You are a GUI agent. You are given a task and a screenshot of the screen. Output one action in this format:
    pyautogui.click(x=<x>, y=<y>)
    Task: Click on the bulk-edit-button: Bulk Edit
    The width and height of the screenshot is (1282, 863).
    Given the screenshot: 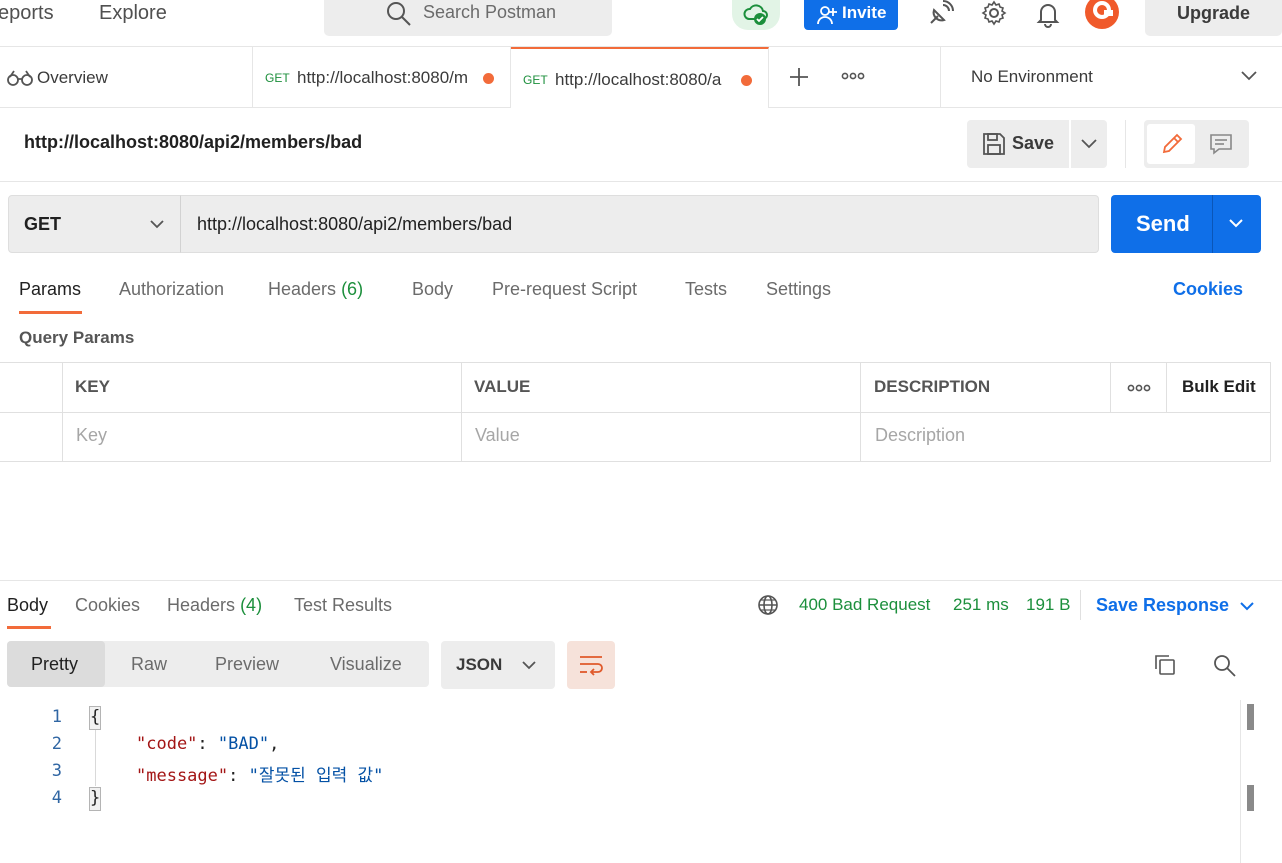 What is the action you would take?
    pyautogui.click(x=1219, y=387)
    